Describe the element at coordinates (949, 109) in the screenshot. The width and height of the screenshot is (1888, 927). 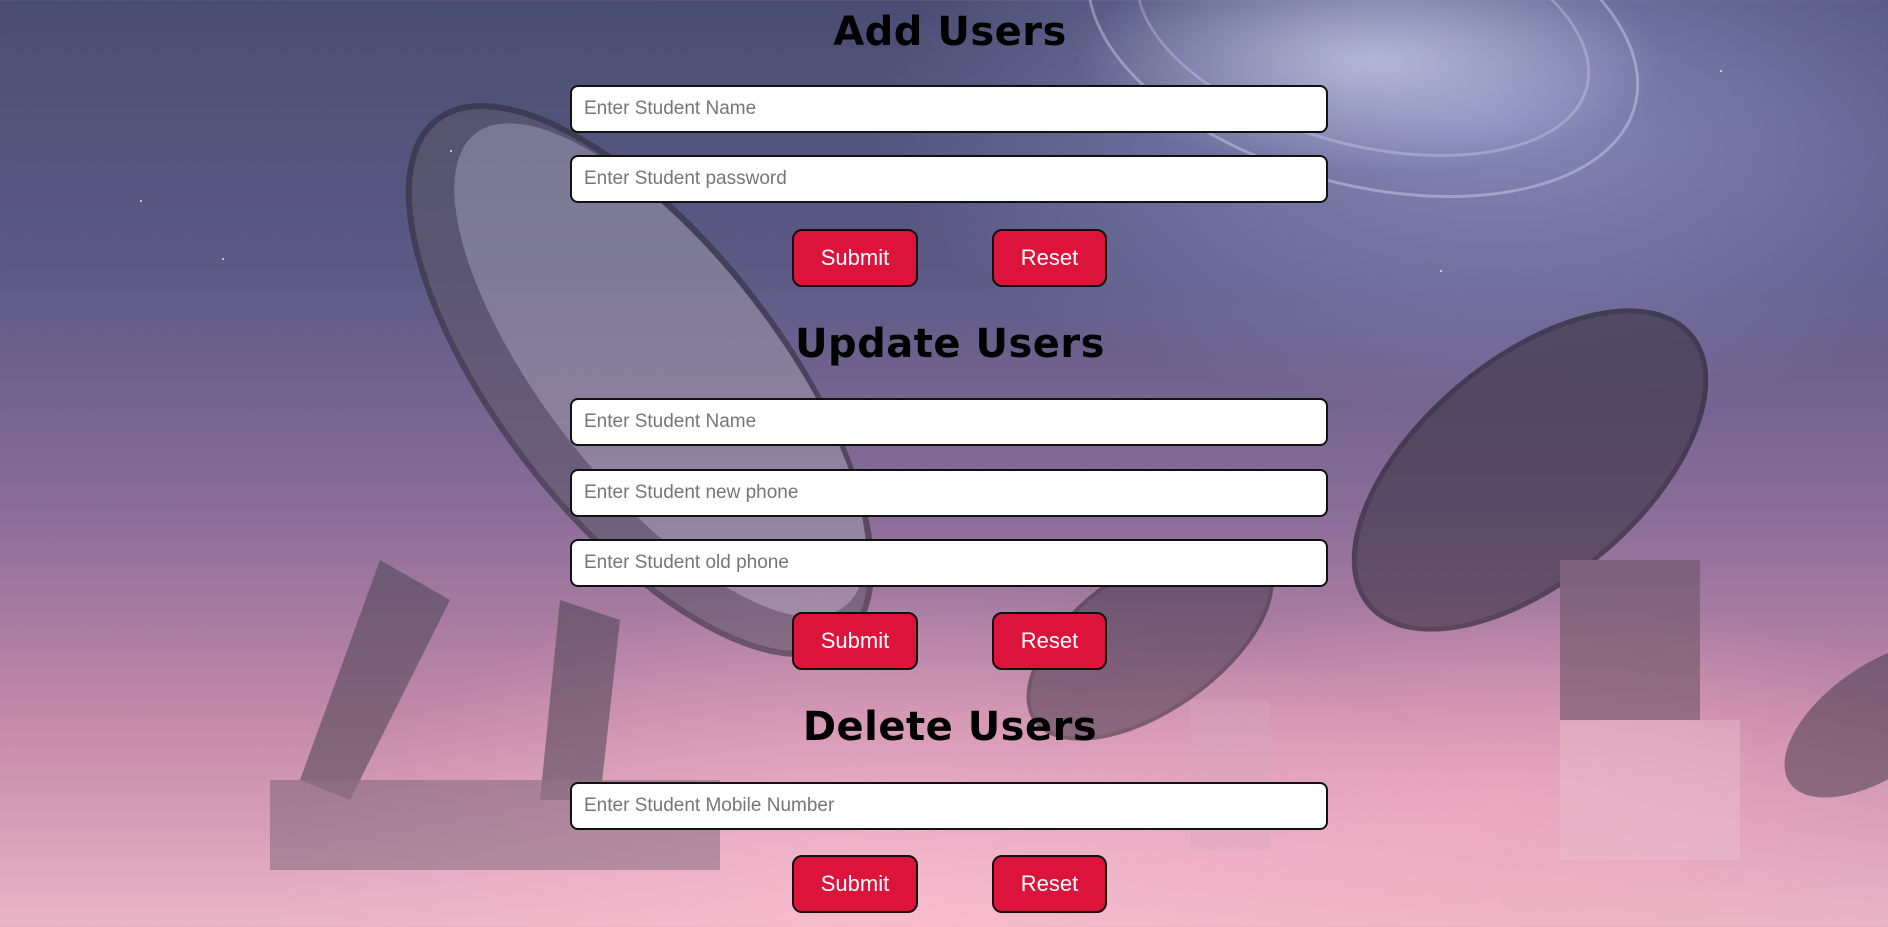
I see `add-student-name-input` at that location.